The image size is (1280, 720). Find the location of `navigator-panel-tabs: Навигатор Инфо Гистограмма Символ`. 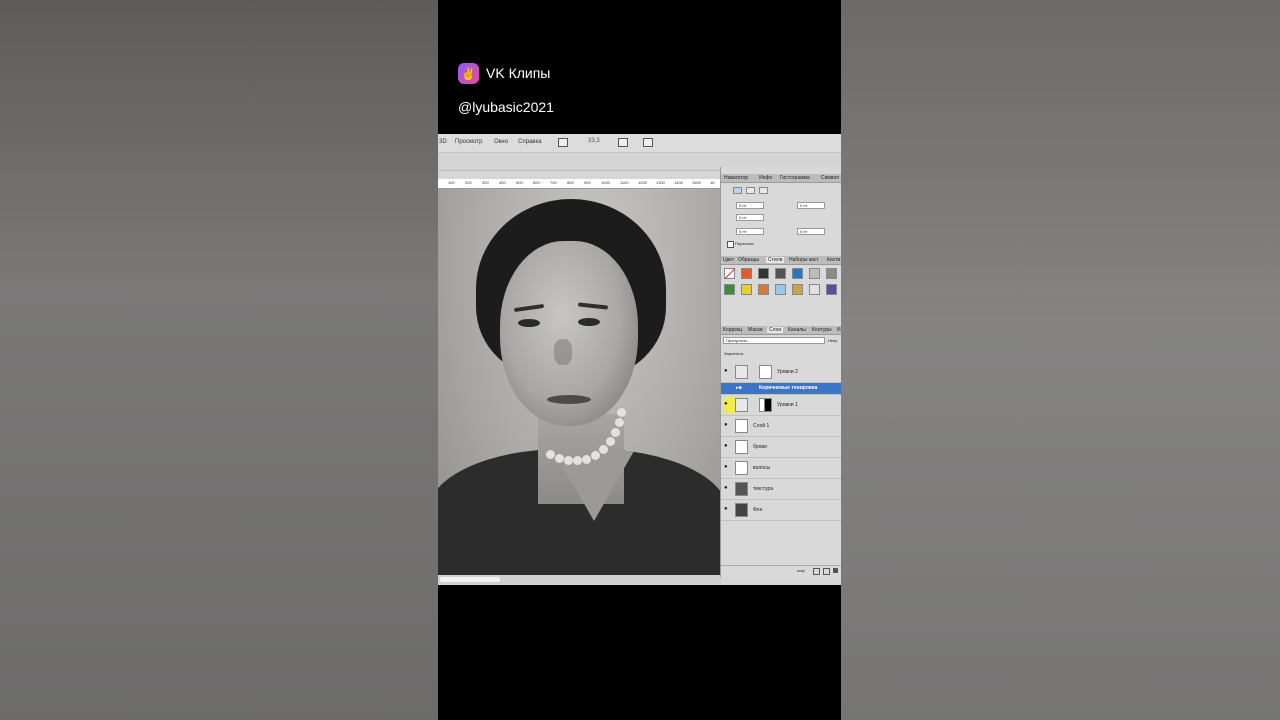

navigator-panel-tabs: Навигатор Инфо Гистограмма Символ is located at coordinates (781, 178).